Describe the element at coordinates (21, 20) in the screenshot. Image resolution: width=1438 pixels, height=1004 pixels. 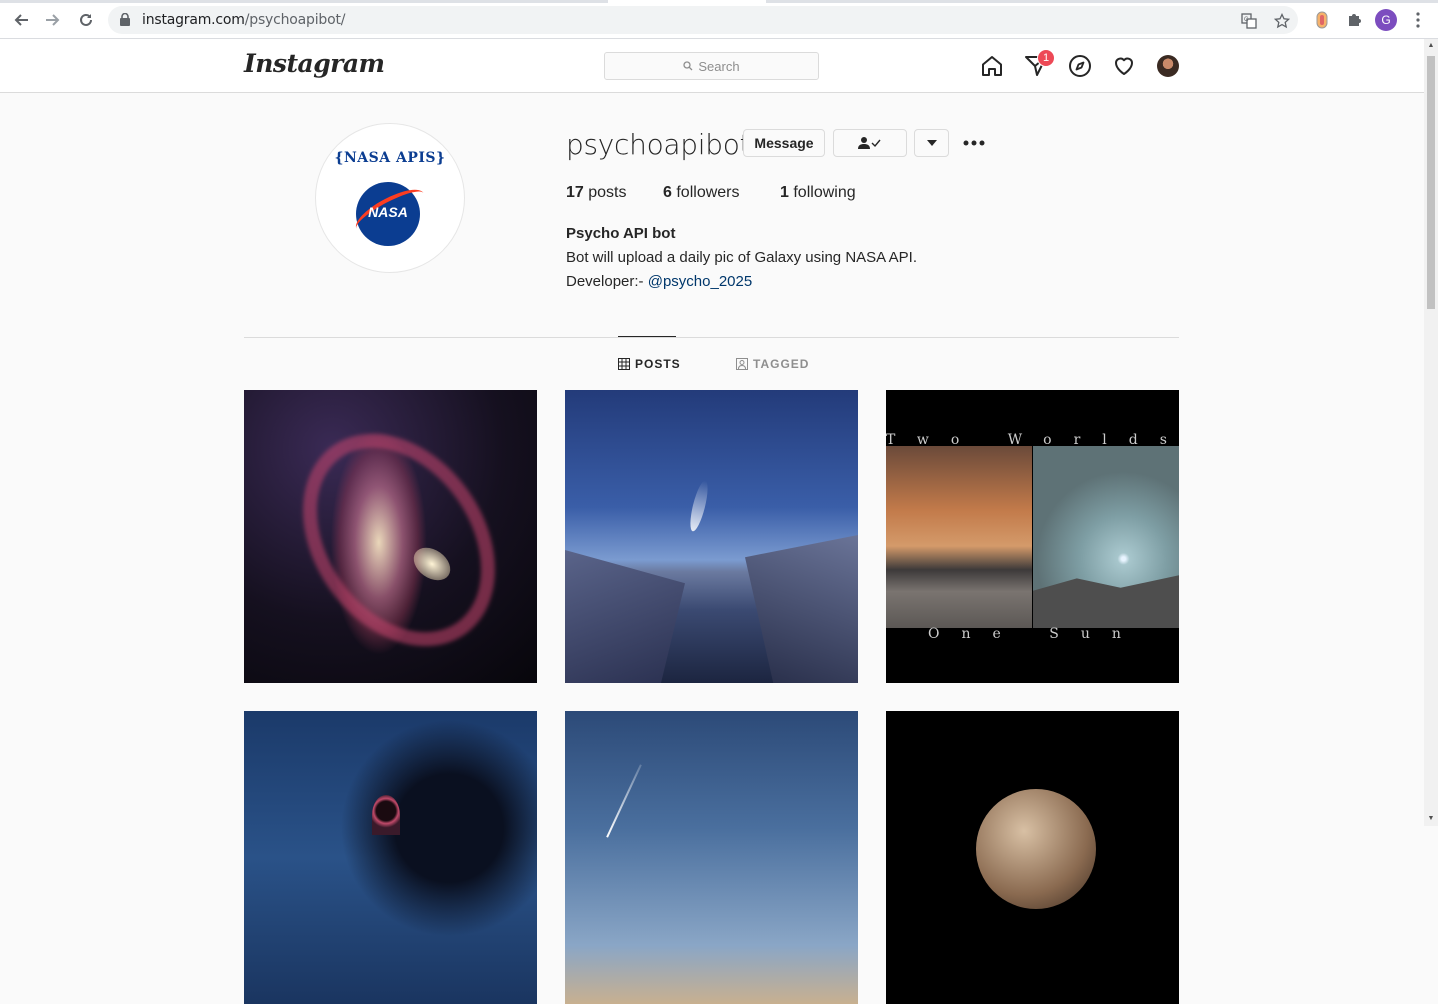
I see `back-icon` at that location.